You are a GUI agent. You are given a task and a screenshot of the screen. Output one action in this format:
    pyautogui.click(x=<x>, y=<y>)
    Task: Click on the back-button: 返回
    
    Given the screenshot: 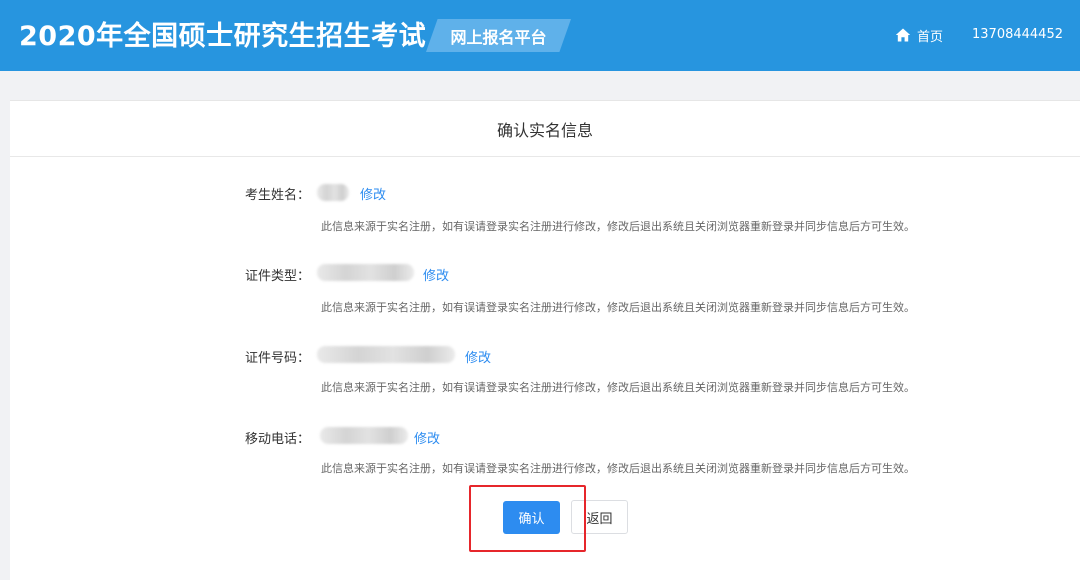 What is the action you would take?
    pyautogui.click(x=599, y=517)
    